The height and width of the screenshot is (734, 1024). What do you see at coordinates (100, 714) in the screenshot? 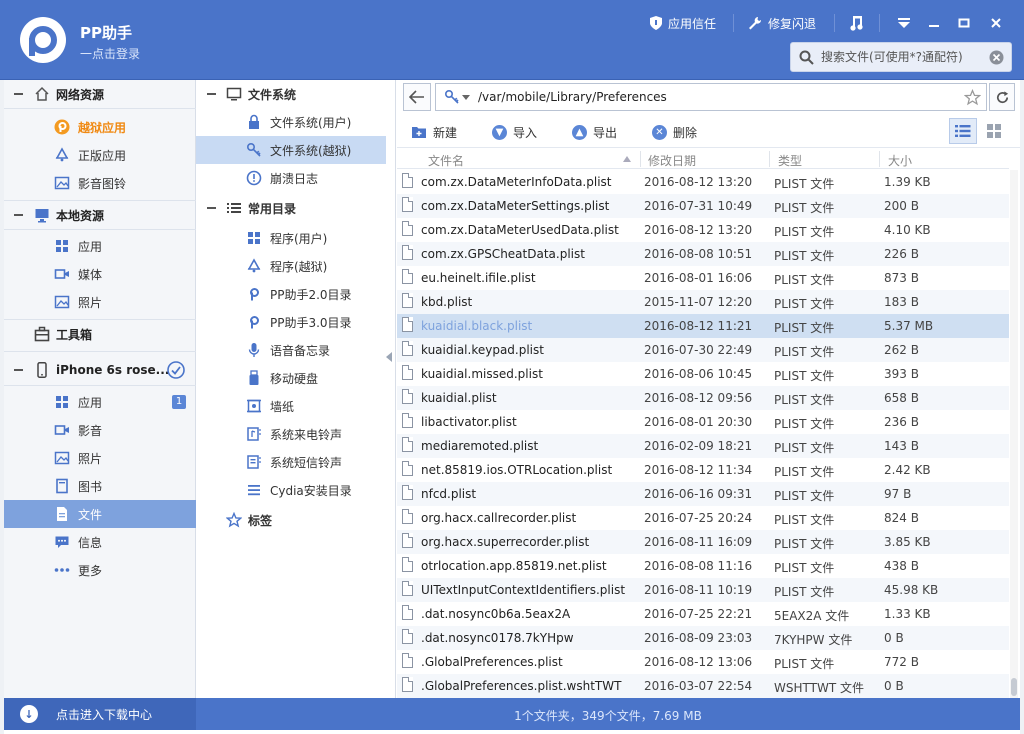
I see `download-center-button: ↓ 点击进入下载中心` at bounding box center [100, 714].